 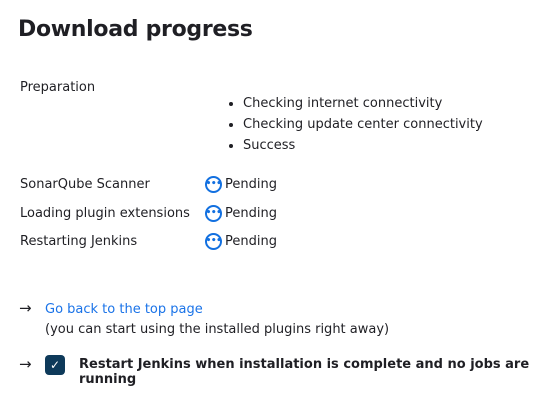 I want to click on checkmark-icon: ✓, so click(x=55, y=365).